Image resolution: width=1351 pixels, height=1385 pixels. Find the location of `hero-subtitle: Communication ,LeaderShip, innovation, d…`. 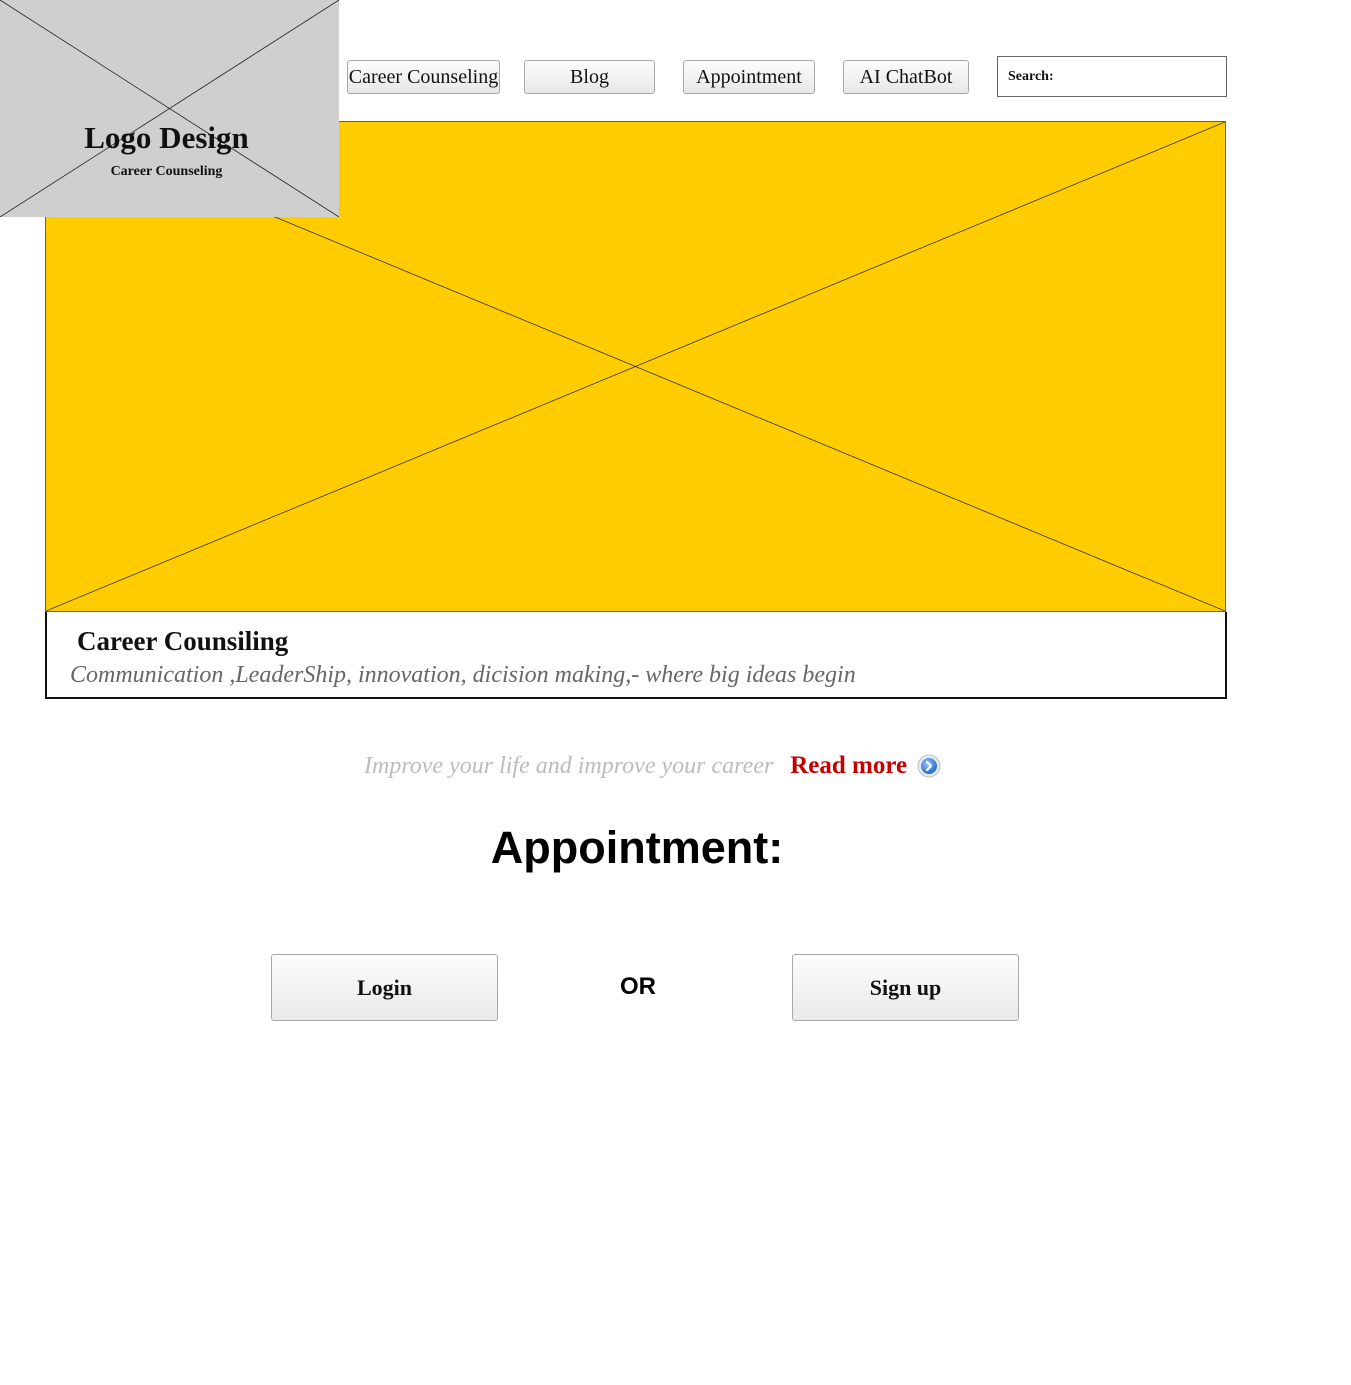

hero-subtitle: Communication ,LeaderShip, innovation, d… is located at coordinates (463, 675).